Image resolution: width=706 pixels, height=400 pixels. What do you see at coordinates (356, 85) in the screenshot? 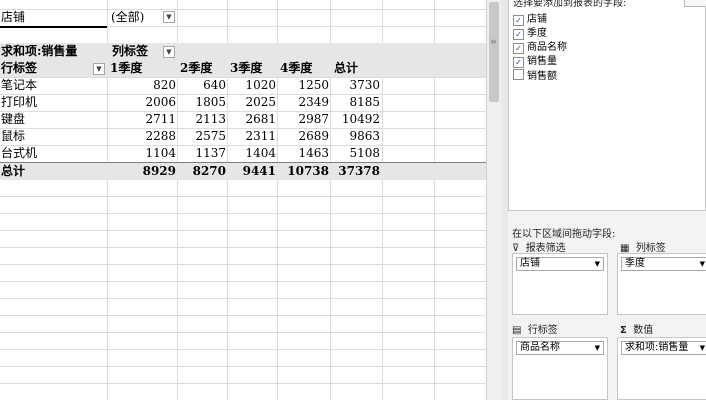
I see `value-cell: 3730` at bounding box center [356, 85].